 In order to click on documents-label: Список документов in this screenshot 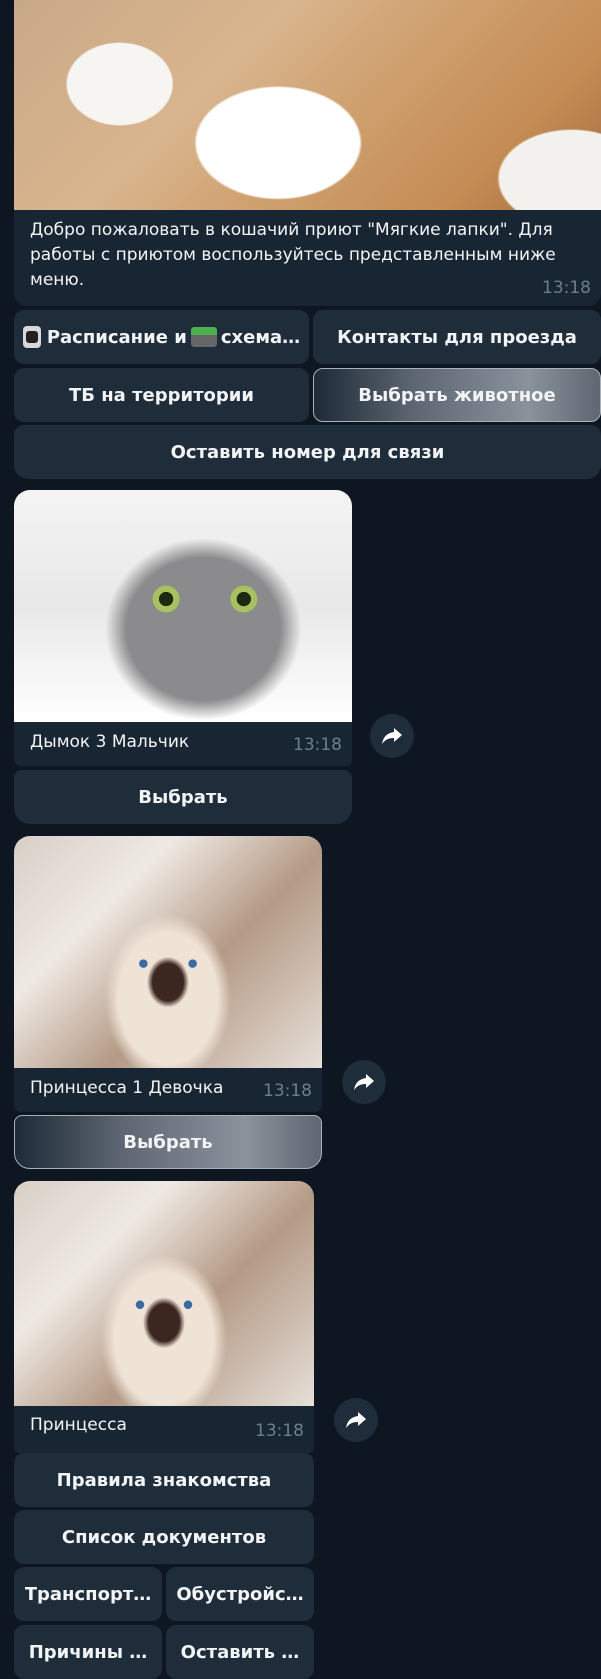, I will do `click(164, 1537)`.